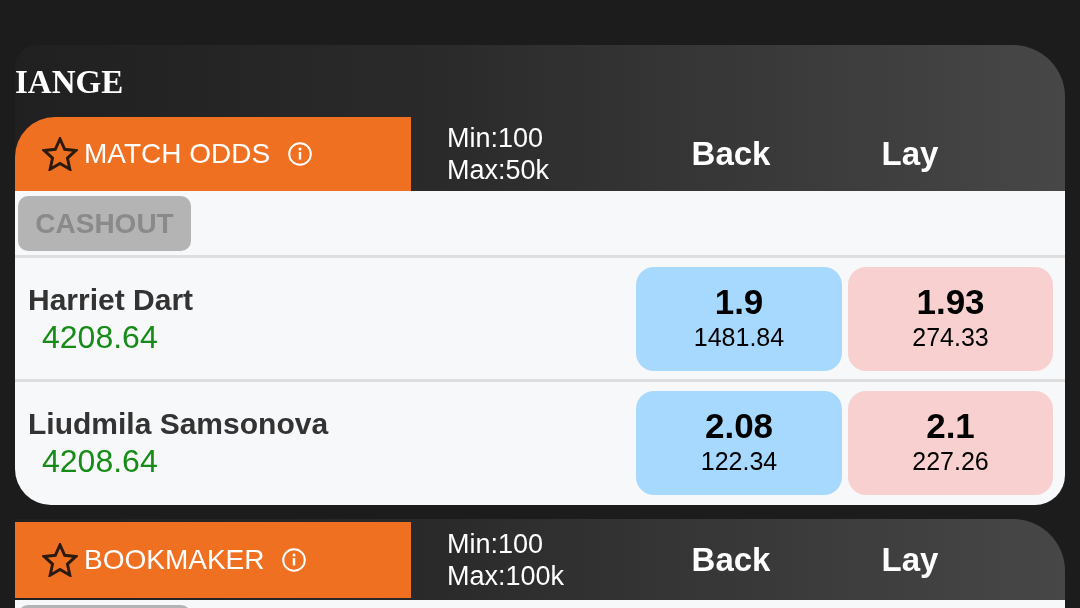 This screenshot has height=608, width=1080. Describe the element at coordinates (111, 299) in the screenshot. I see `runner-name: Harriet Dart` at that location.